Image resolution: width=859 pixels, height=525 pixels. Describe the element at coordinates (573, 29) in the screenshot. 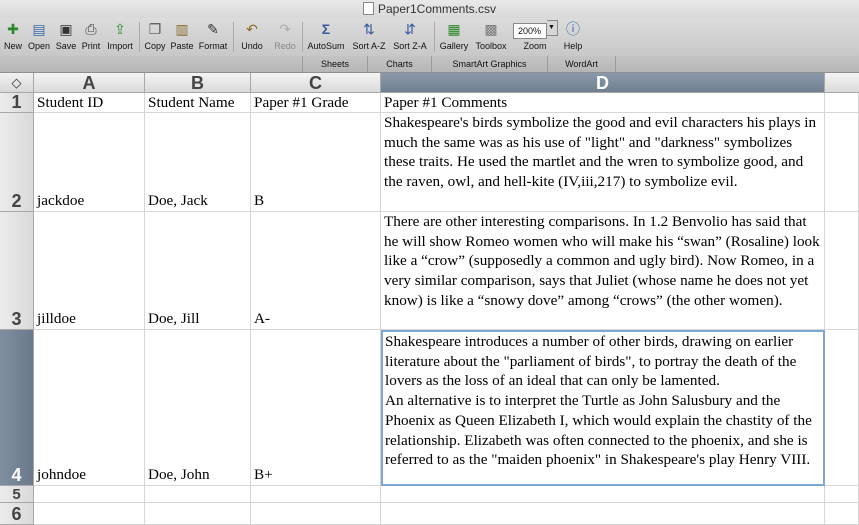

I see `help-icon: ⓘ` at that location.